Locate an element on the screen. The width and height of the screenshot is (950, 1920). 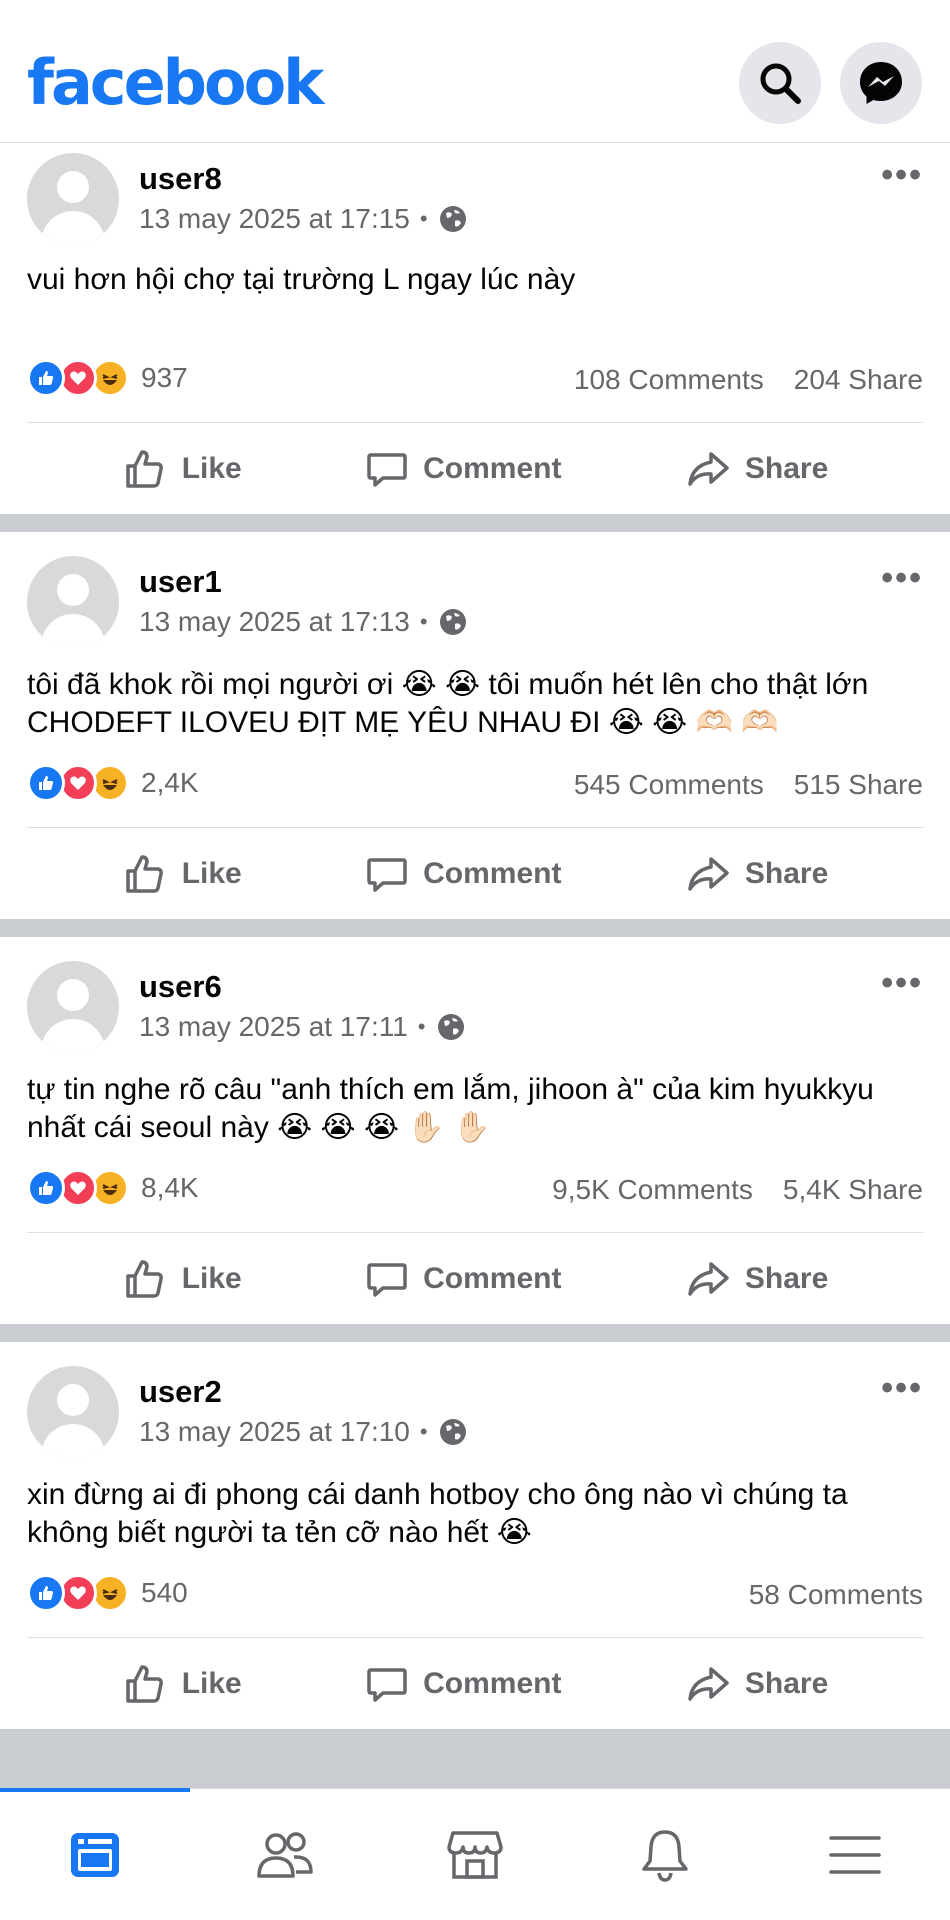
post-stats: 937 108 Comments 204 Share is located at coordinates (475, 380).